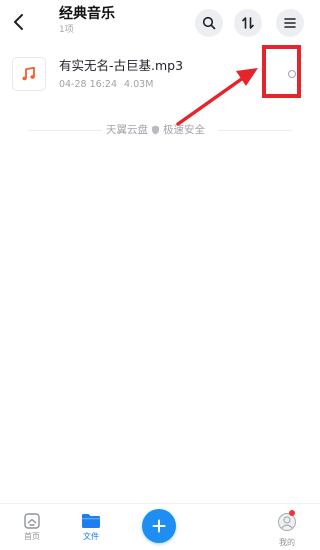  What do you see at coordinates (184, 130) in the screenshot?
I see `brand-tagline: 极速安全` at bounding box center [184, 130].